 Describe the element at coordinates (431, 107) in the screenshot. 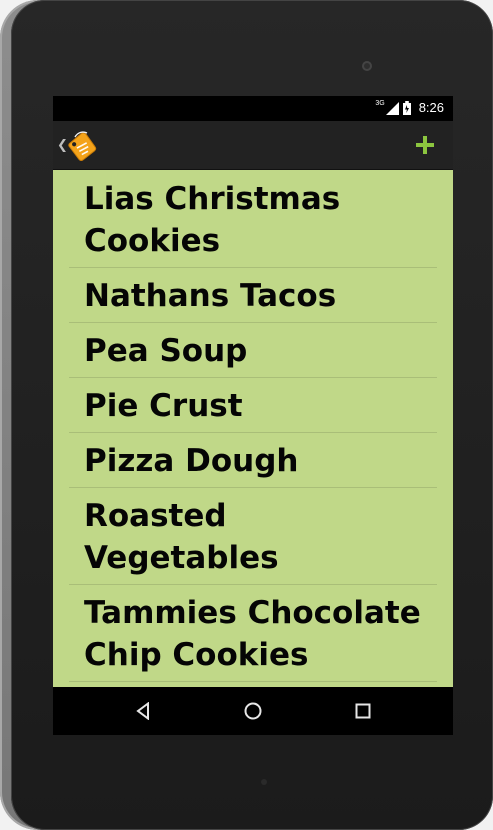

I see `status-time: 8:26` at that location.